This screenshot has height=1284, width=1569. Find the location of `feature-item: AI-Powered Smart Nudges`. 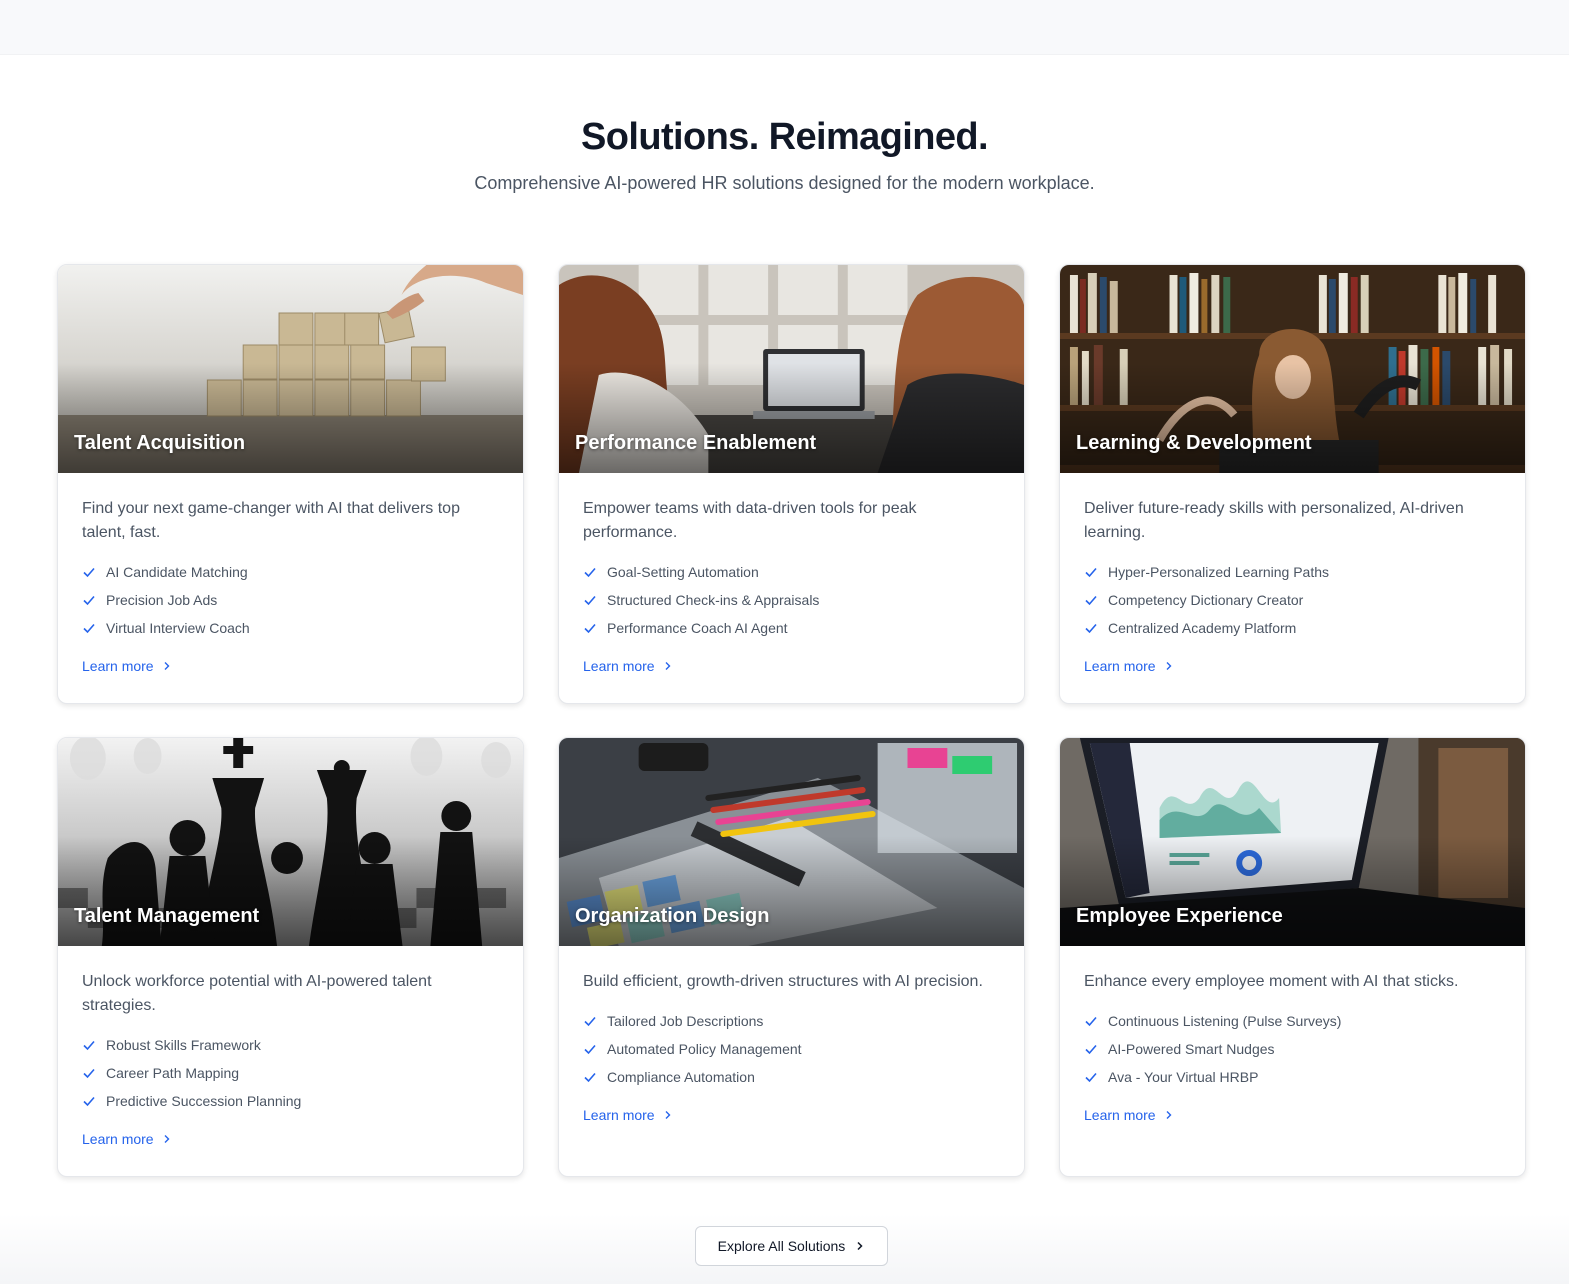

feature-item: AI-Powered Smart Nudges is located at coordinates (1292, 1049).